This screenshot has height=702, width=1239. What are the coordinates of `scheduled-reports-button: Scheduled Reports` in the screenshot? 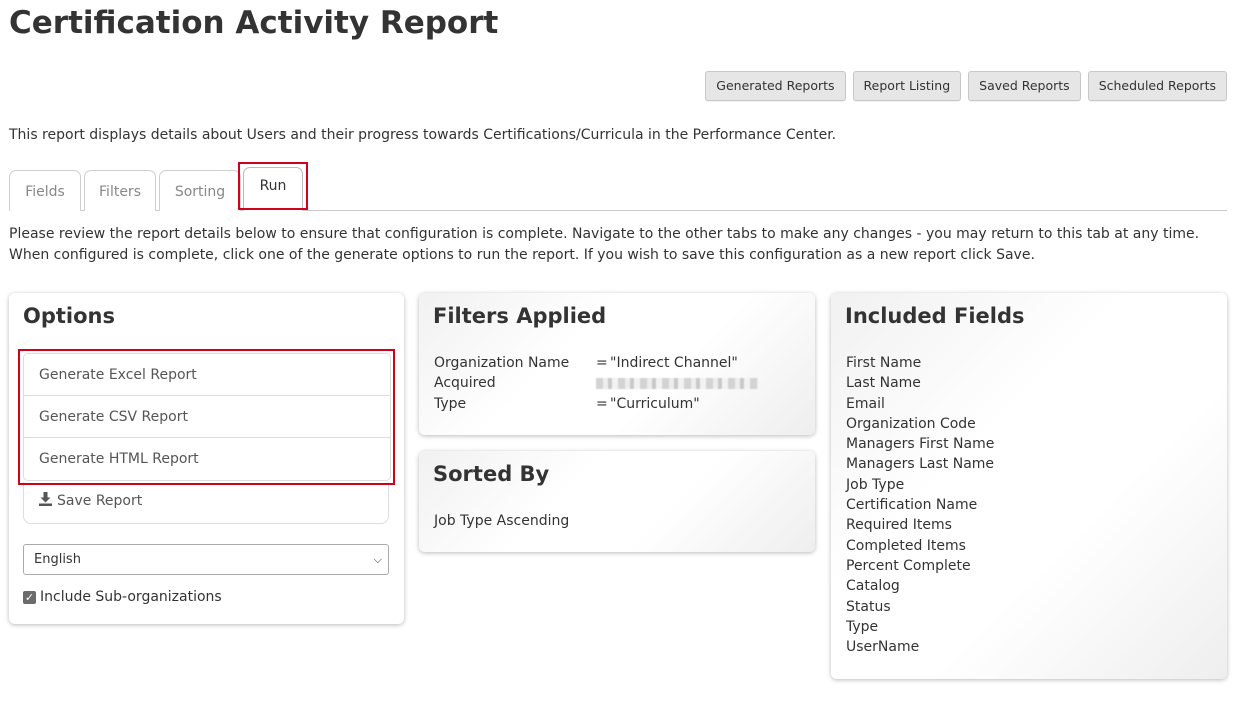 It's located at (1157, 86).